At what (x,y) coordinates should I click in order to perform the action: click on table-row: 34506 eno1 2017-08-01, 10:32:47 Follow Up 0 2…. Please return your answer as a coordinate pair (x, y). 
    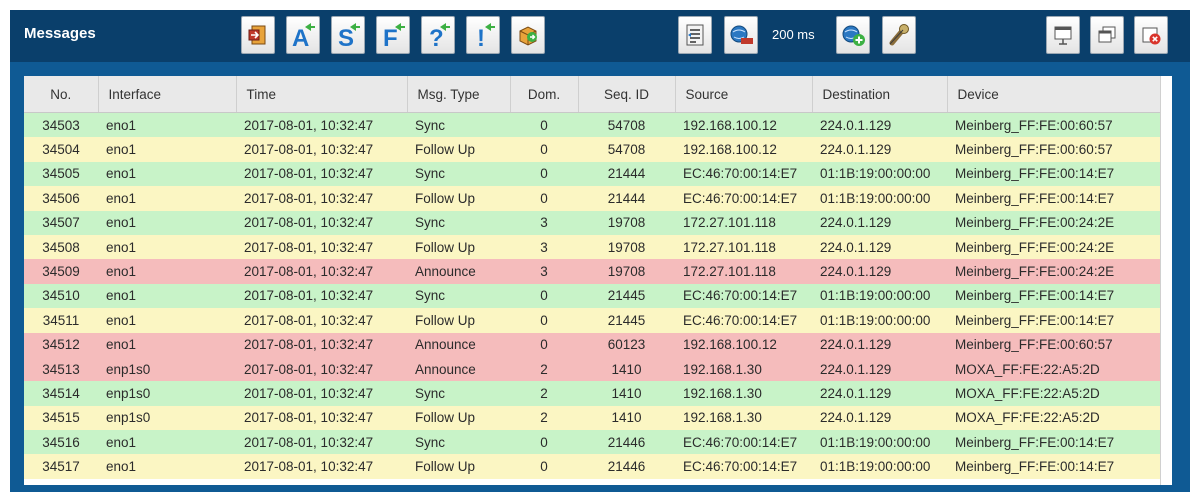
    Looking at the image, I should click on (592, 198).